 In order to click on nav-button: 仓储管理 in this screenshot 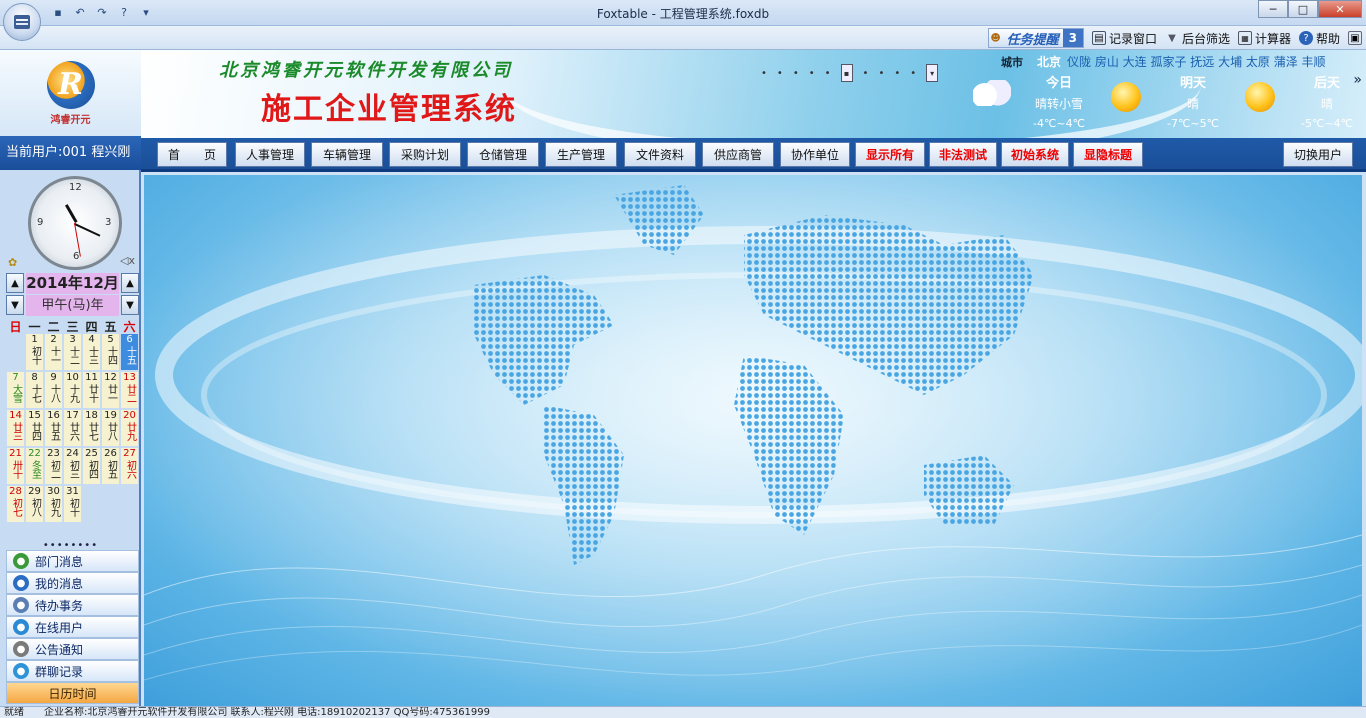, I will do `click(503, 154)`.